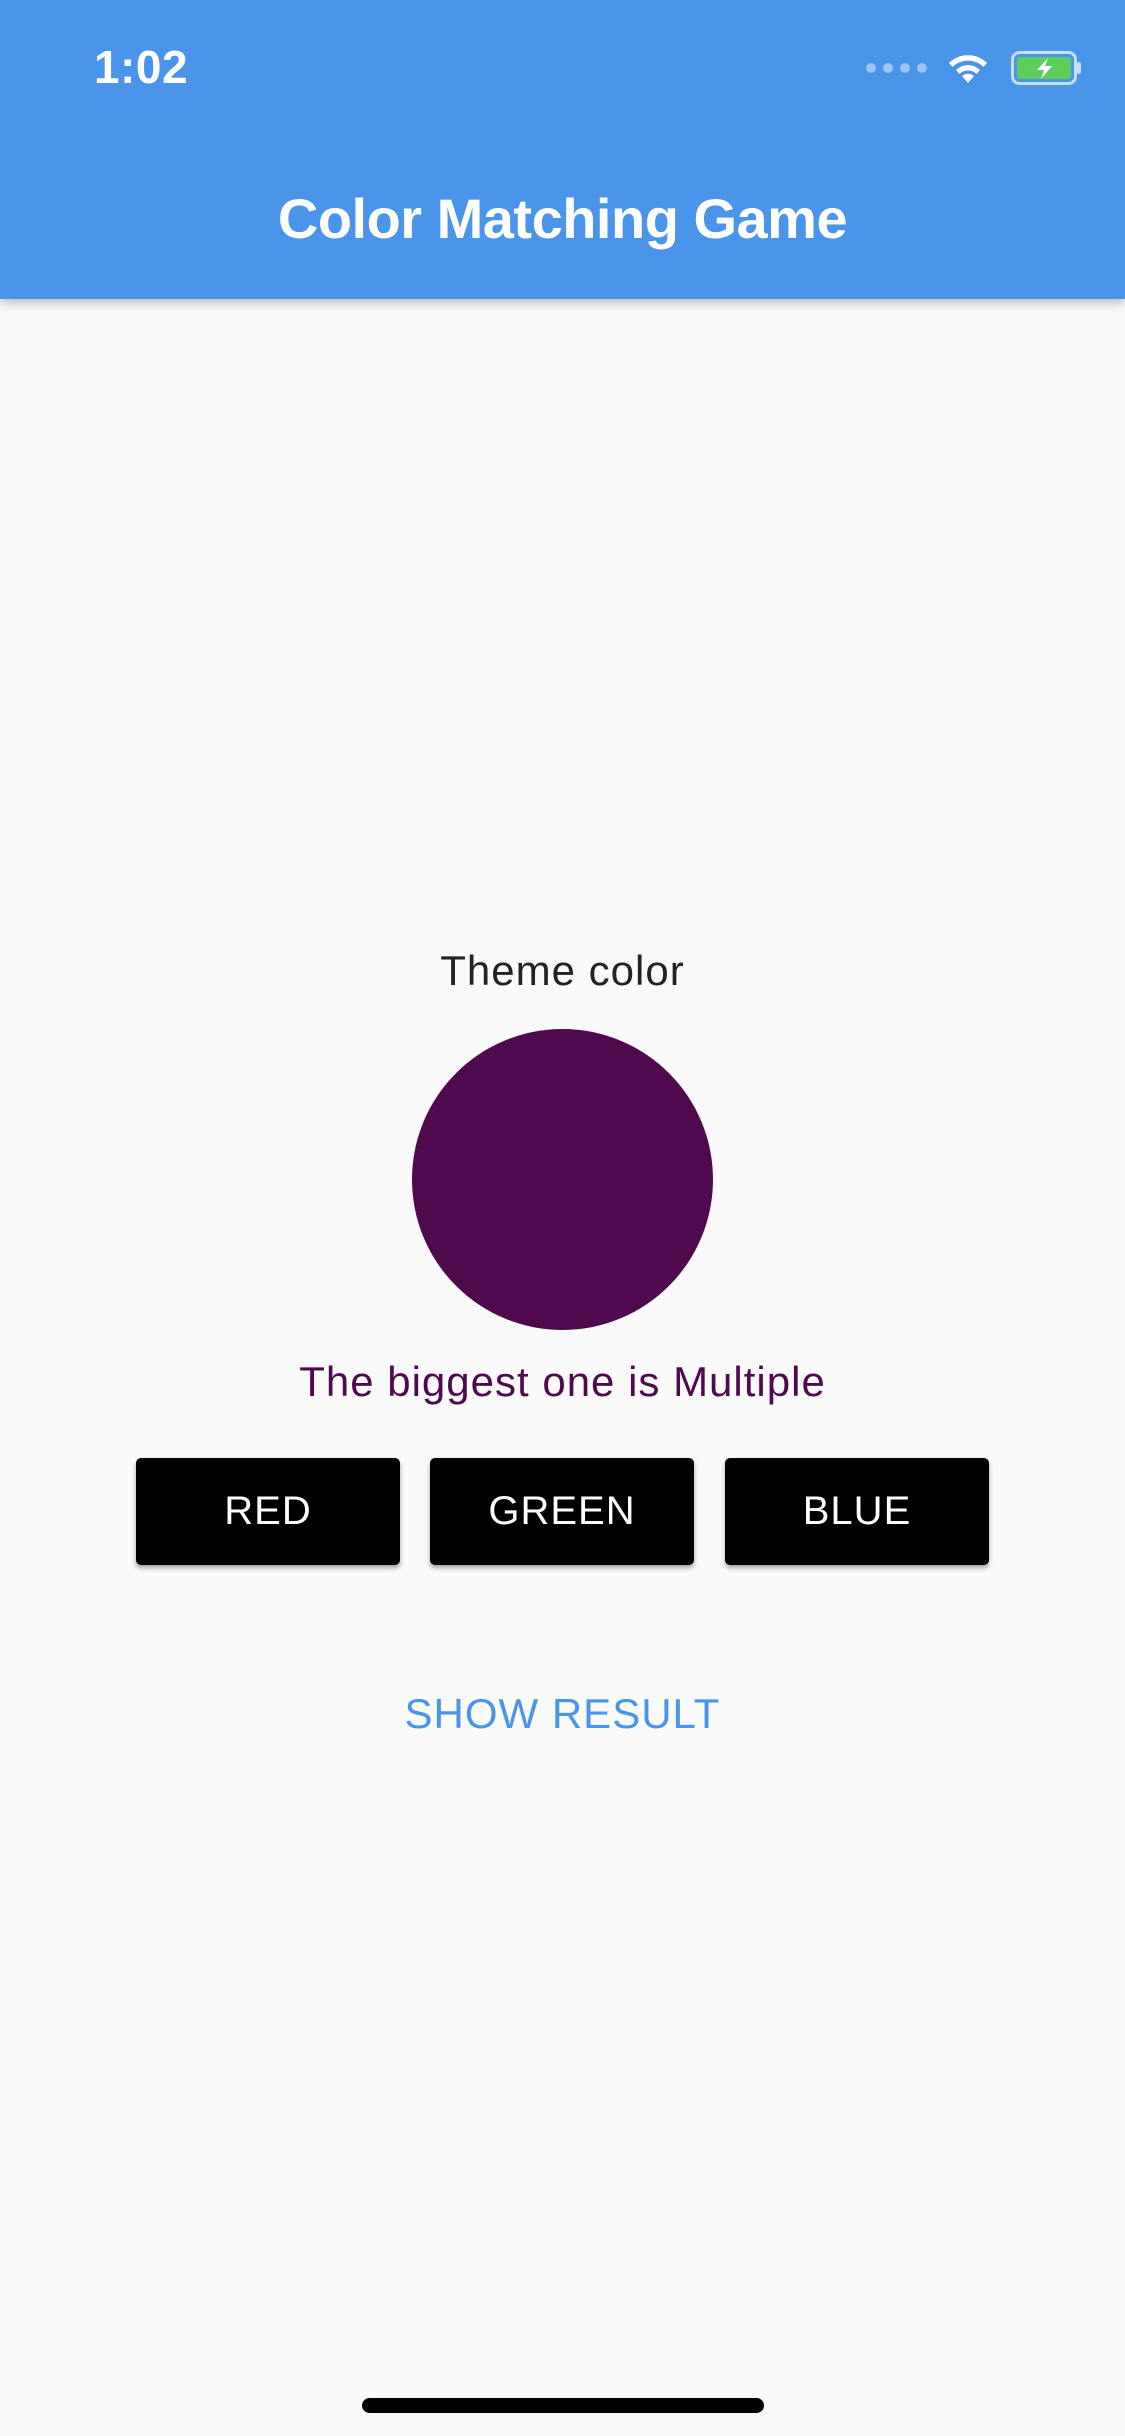 The height and width of the screenshot is (2436, 1125). Describe the element at coordinates (1046, 68) in the screenshot. I see `battery-charging-icon` at that location.